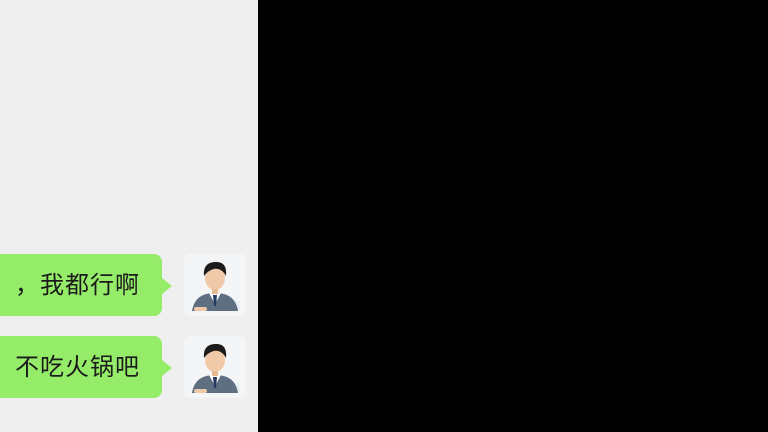  I want to click on chat-message-row: 不吃火锅吧, so click(129, 368).